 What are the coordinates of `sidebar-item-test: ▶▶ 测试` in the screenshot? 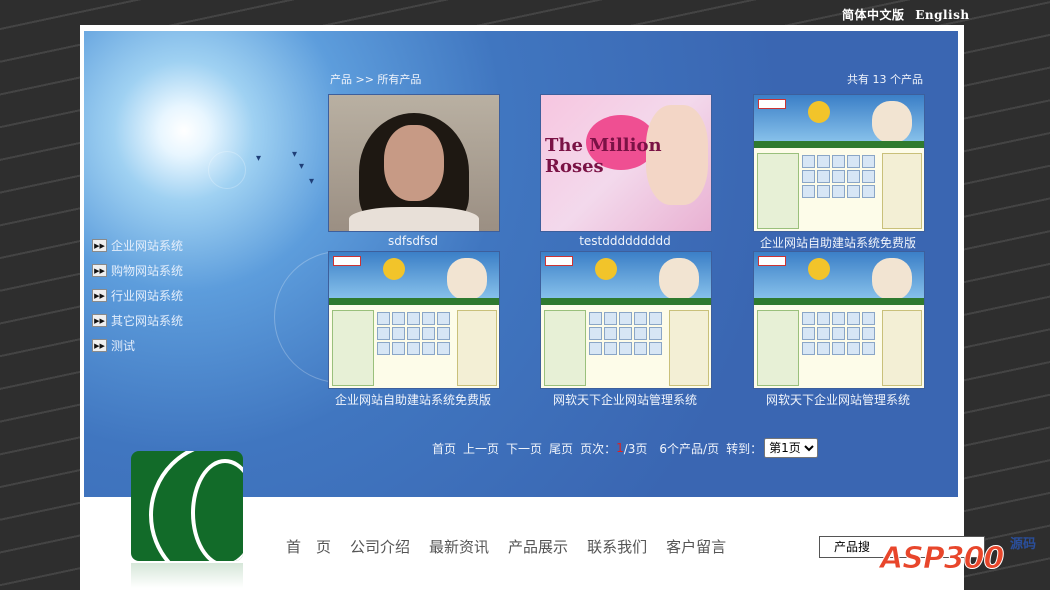 It's located at (137, 345).